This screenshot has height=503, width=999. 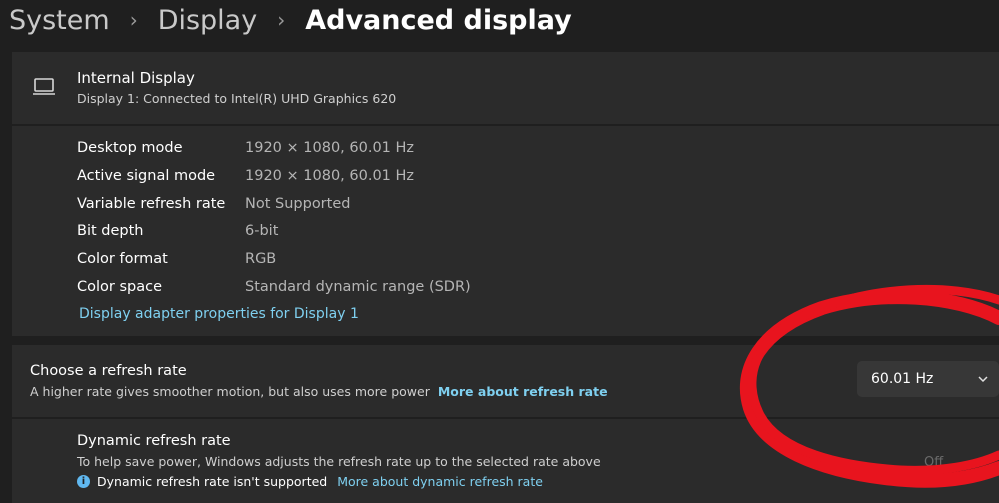 I want to click on more-about-dynamic-refresh-link: More about dynamic refresh rate, so click(x=440, y=481).